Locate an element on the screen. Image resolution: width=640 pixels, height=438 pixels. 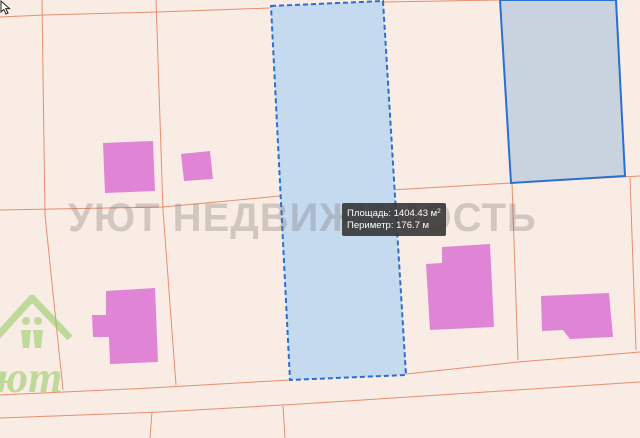
perimeter-label: Периметр: is located at coordinates (370, 225).